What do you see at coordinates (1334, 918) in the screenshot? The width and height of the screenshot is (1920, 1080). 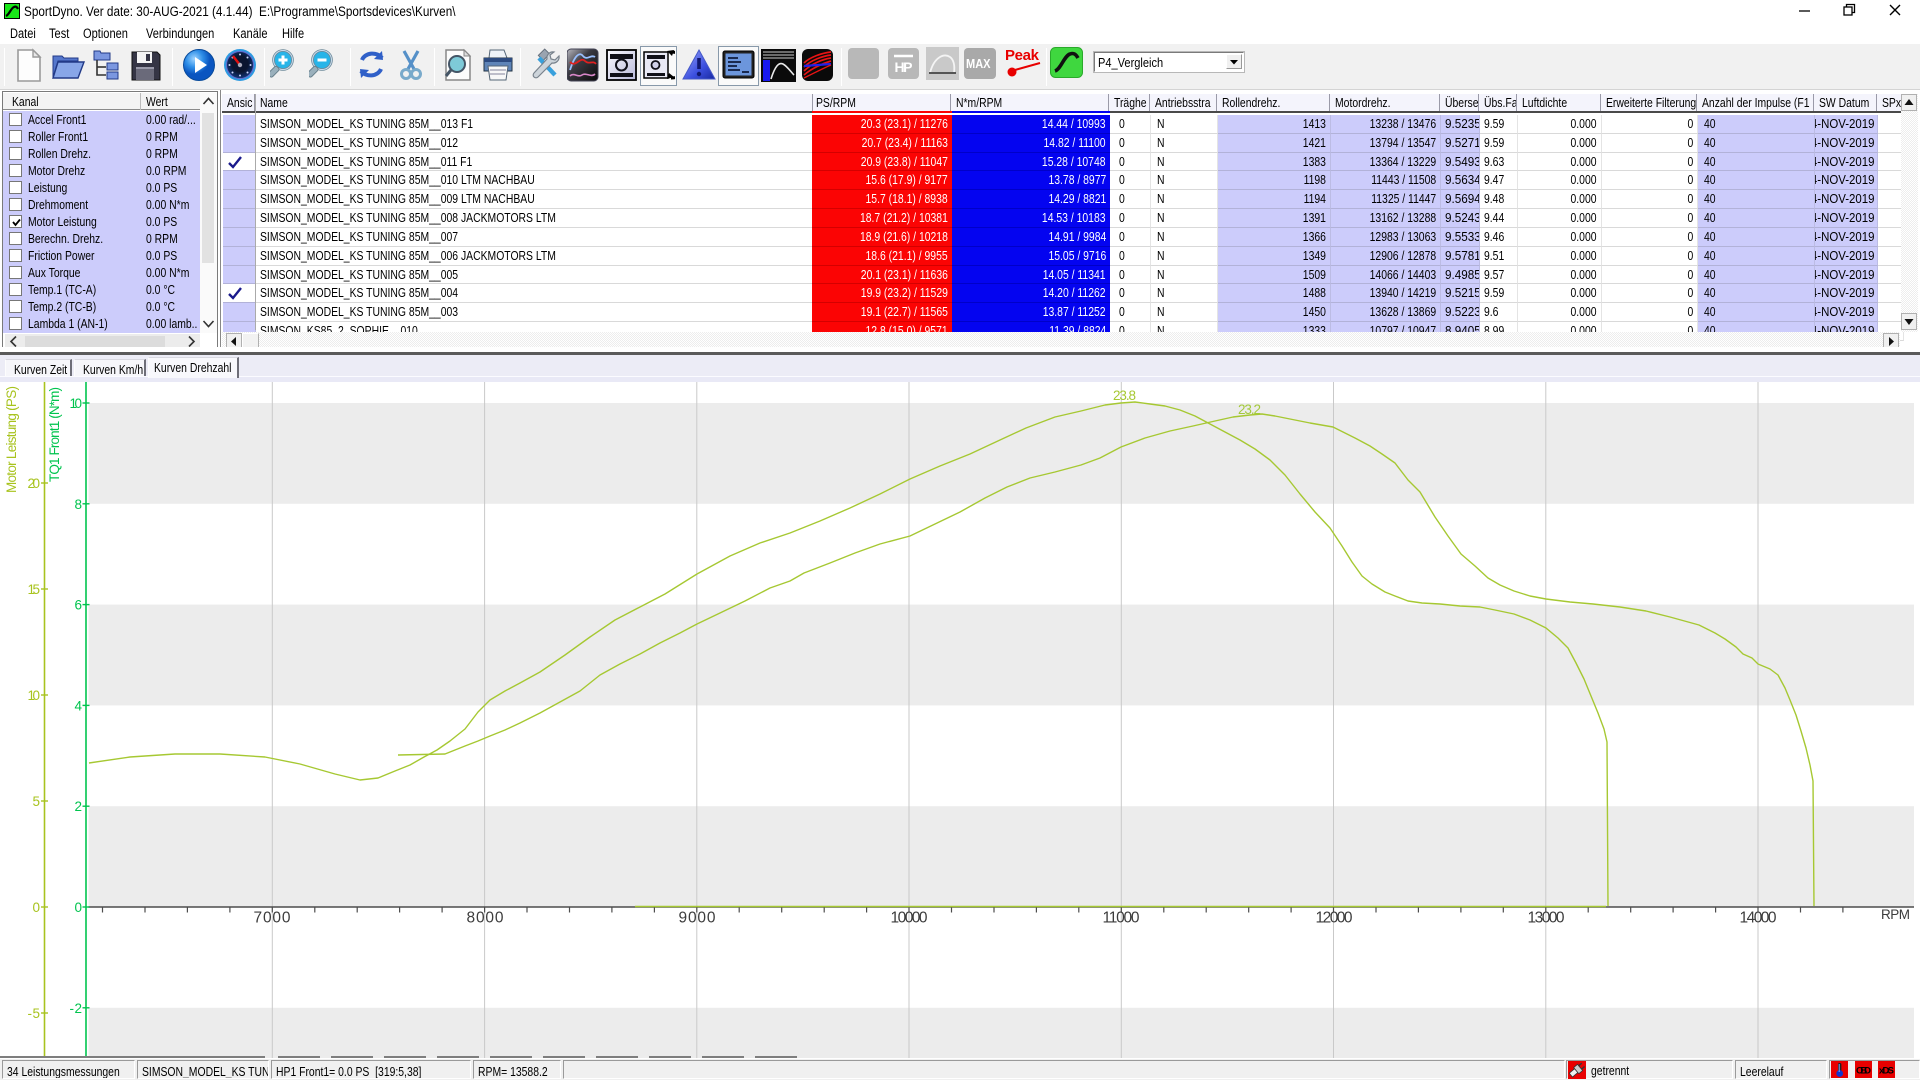 I see `svg-text: 12000` at bounding box center [1334, 918].